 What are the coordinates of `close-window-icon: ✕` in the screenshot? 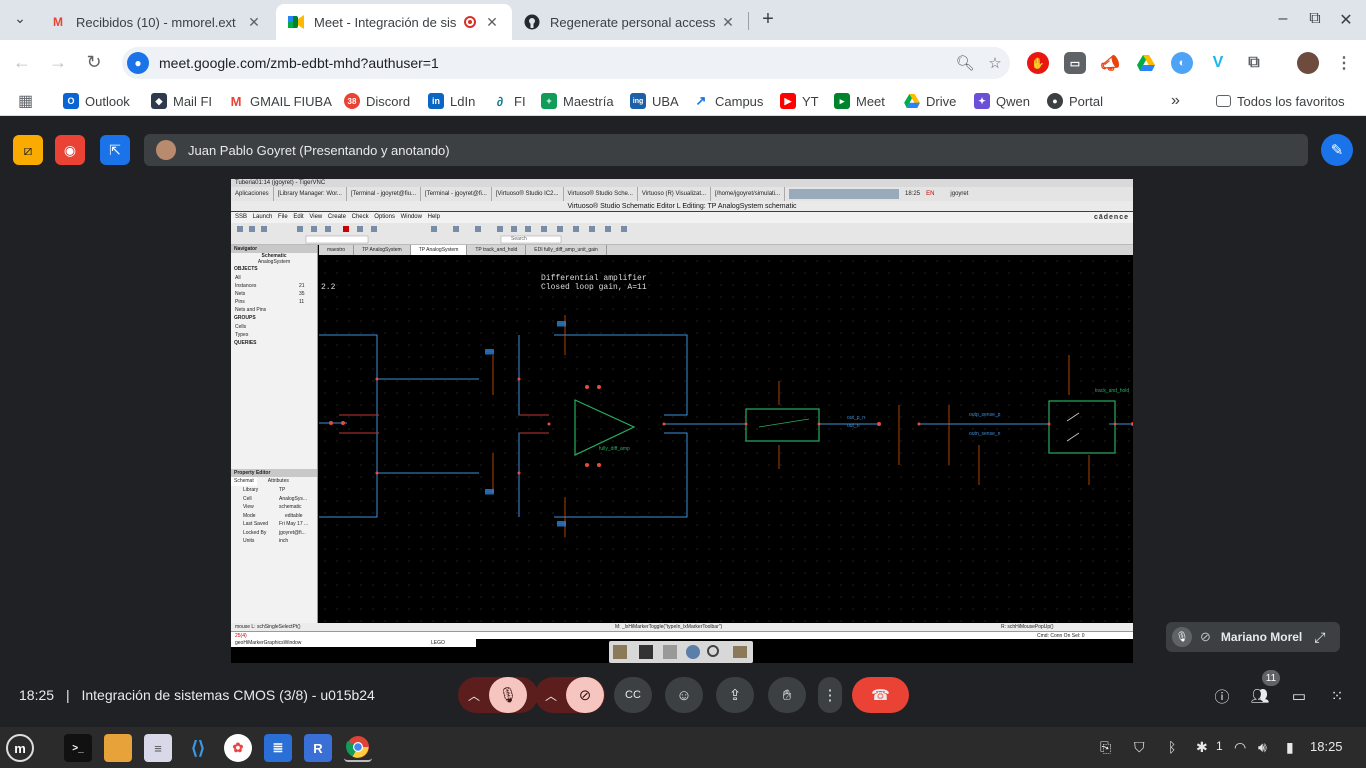 It's located at (1346, 20).